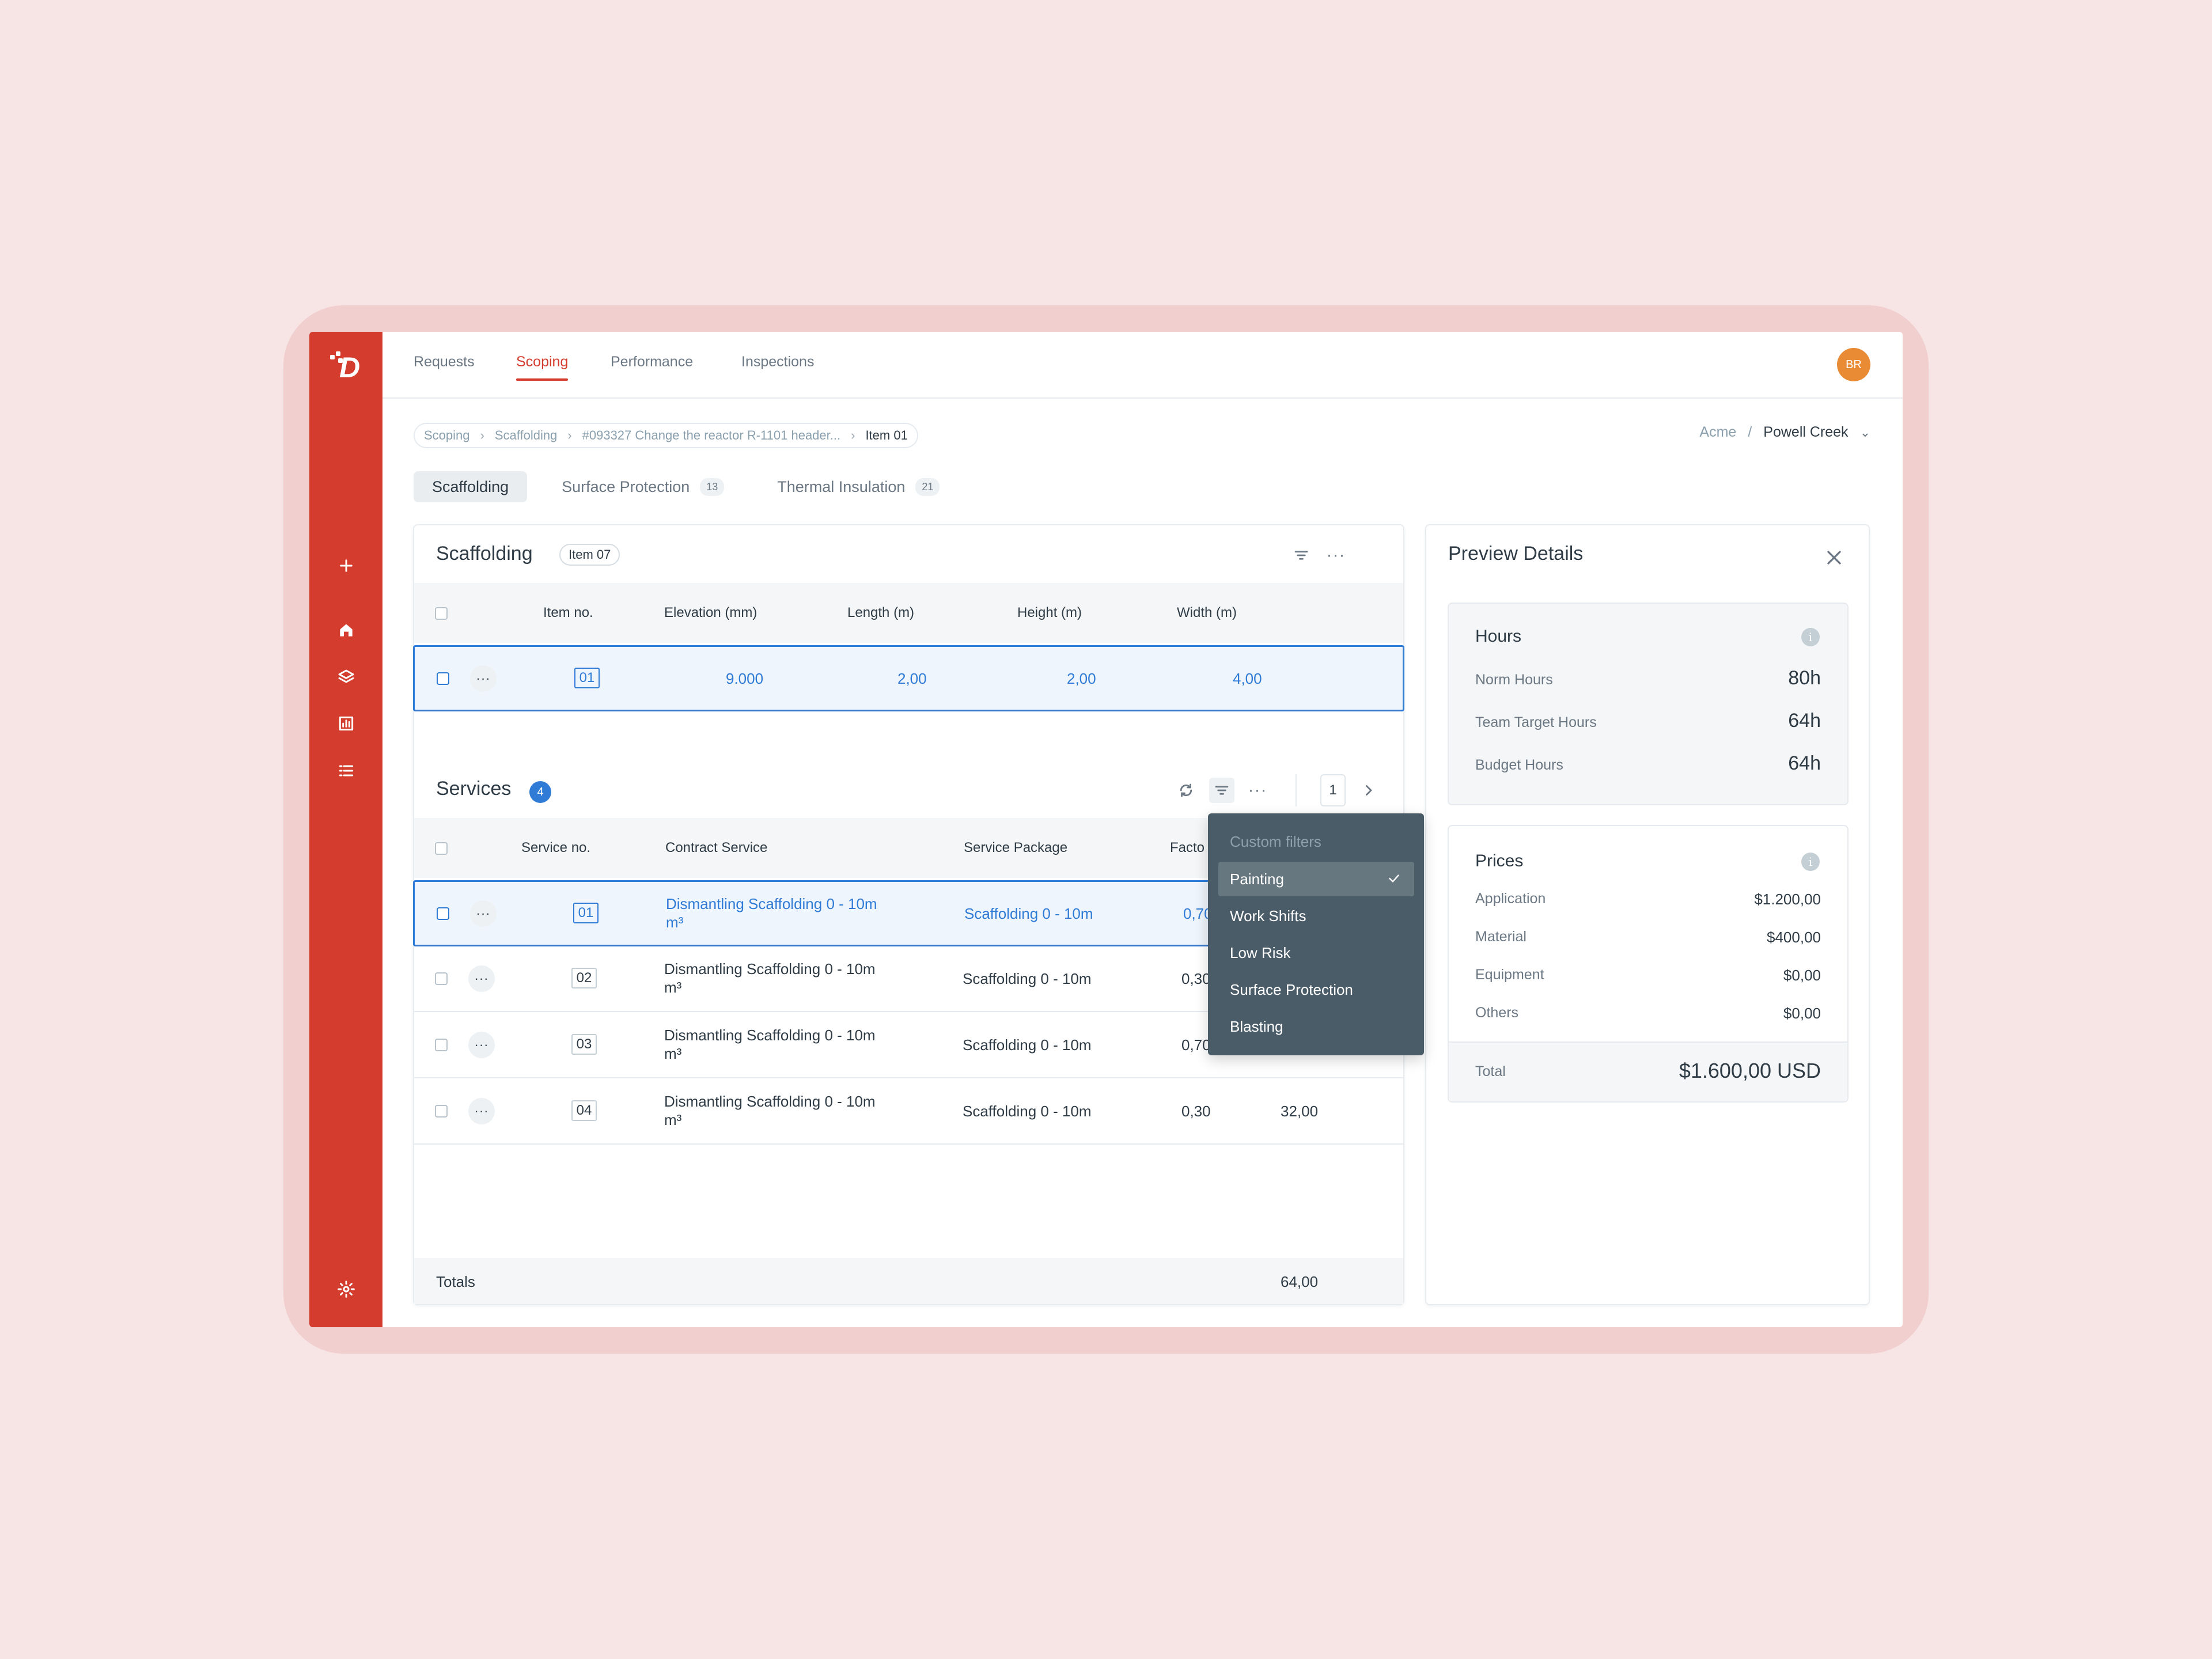 The height and width of the screenshot is (1659, 2212). I want to click on filter-option-label: Painting, so click(1257, 879).